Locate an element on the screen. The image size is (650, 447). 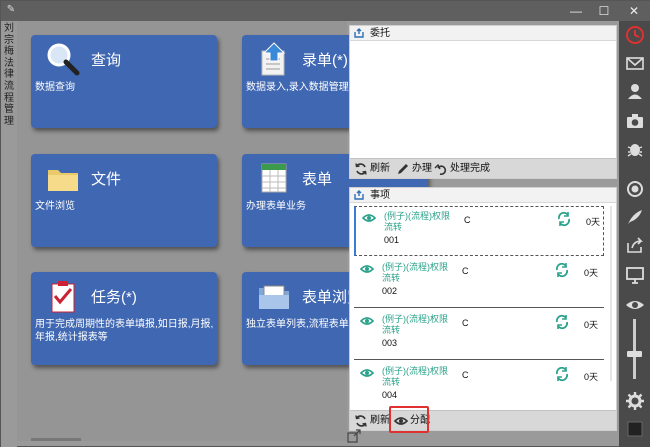
bug-button is located at coordinates (634, 149).